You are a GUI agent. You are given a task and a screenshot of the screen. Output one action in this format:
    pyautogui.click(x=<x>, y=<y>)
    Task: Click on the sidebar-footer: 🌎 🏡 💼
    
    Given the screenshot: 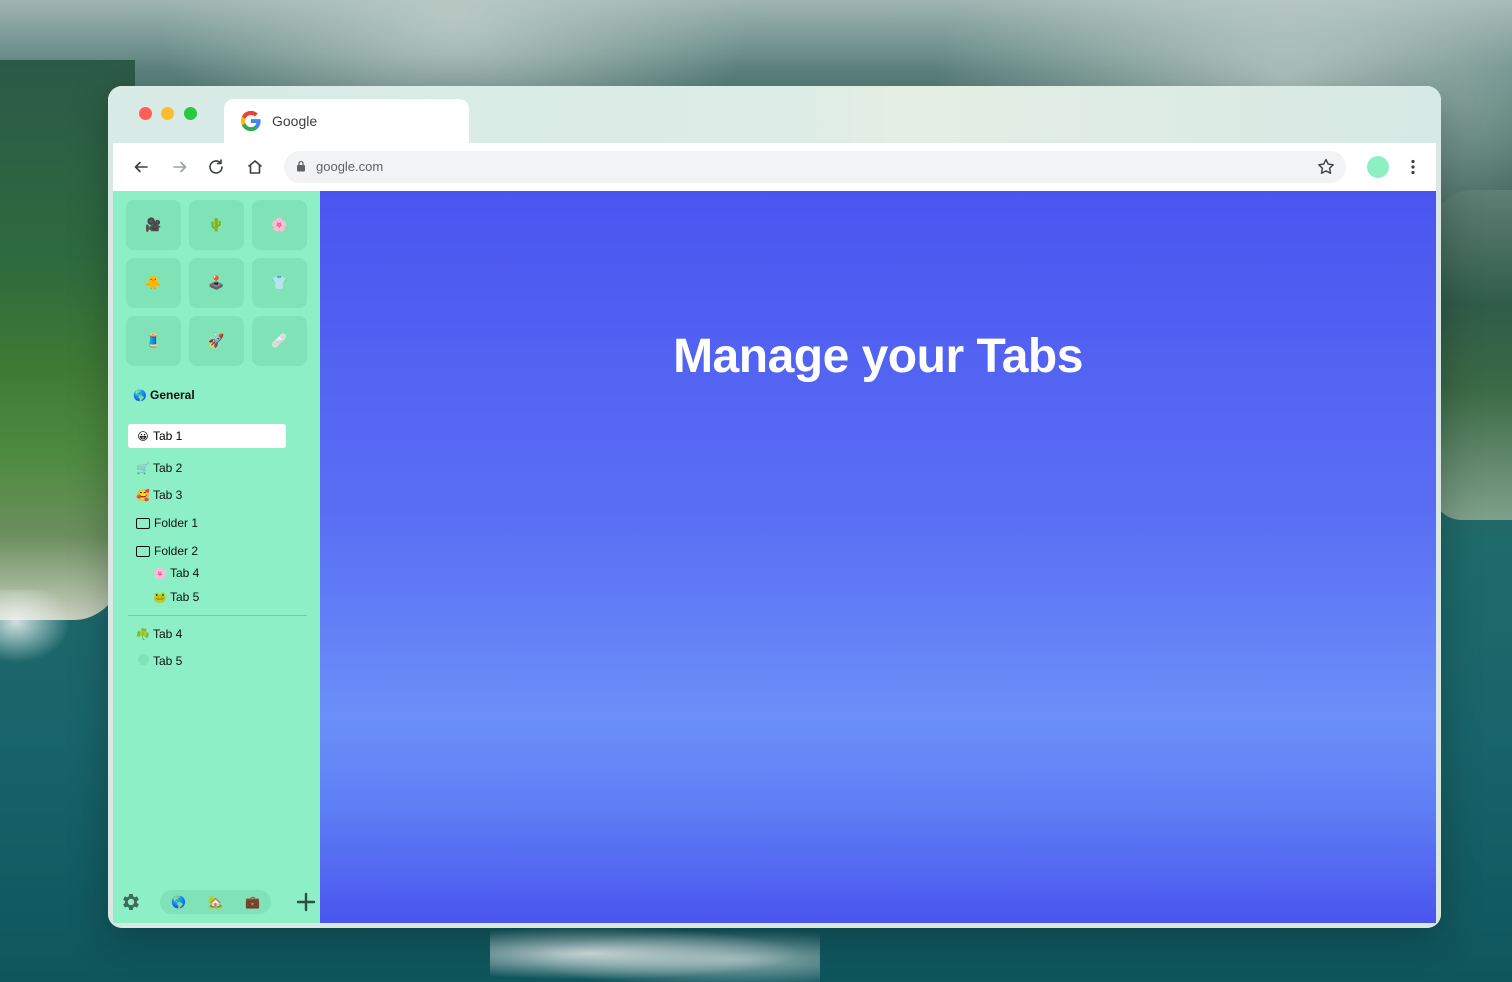 What is the action you would take?
    pyautogui.click(x=216, y=903)
    